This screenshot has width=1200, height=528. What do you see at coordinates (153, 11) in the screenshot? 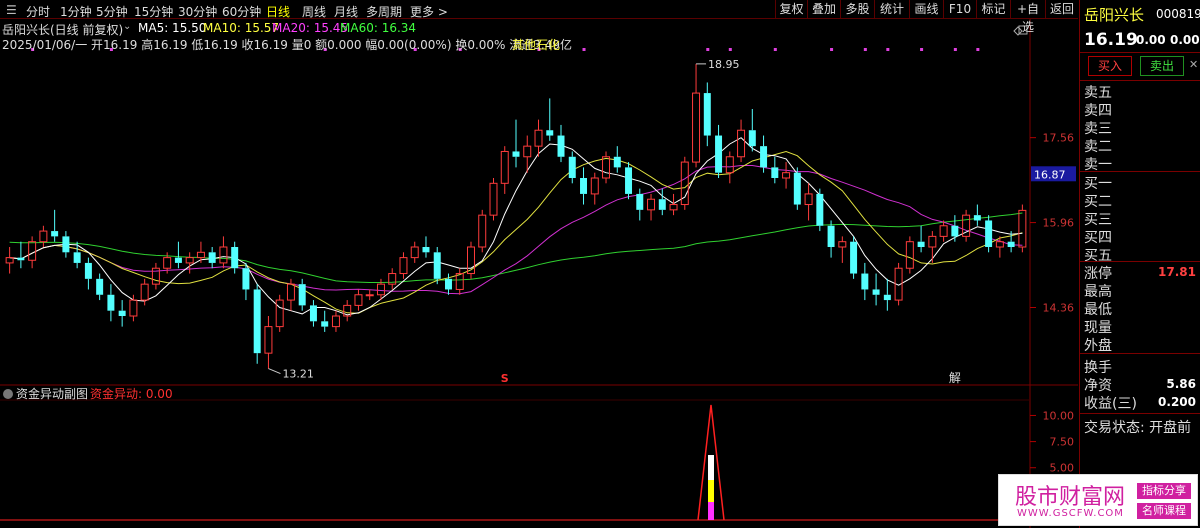
I see `period-tab-3: 15分钟` at bounding box center [153, 11].